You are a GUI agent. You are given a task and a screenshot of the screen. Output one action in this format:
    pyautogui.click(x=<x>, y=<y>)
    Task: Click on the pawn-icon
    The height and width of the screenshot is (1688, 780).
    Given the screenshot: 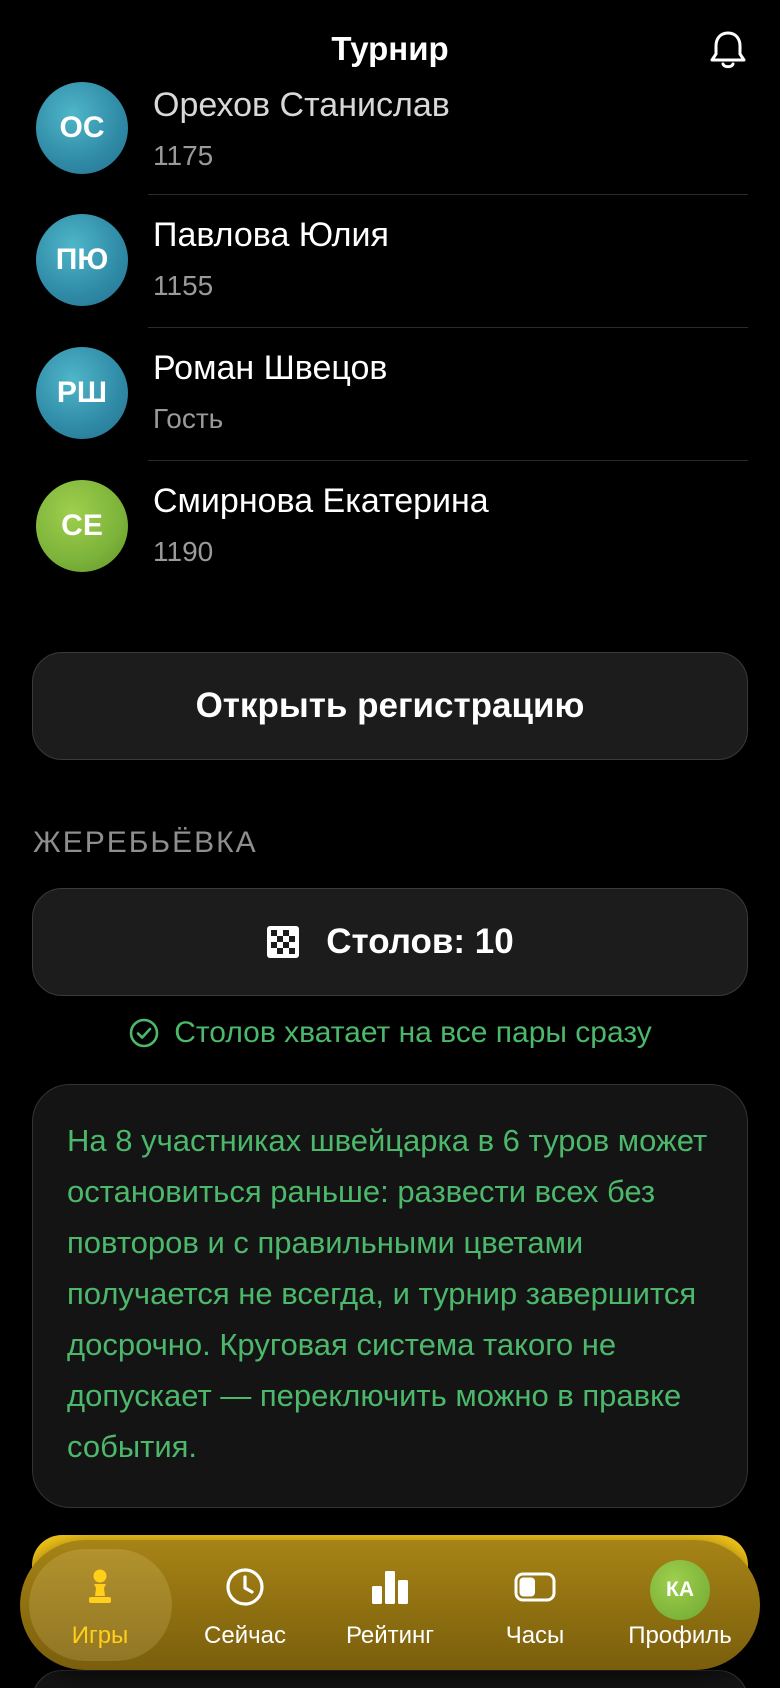 What is the action you would take?
    pyautogui.click(x=100, y=1586)
    